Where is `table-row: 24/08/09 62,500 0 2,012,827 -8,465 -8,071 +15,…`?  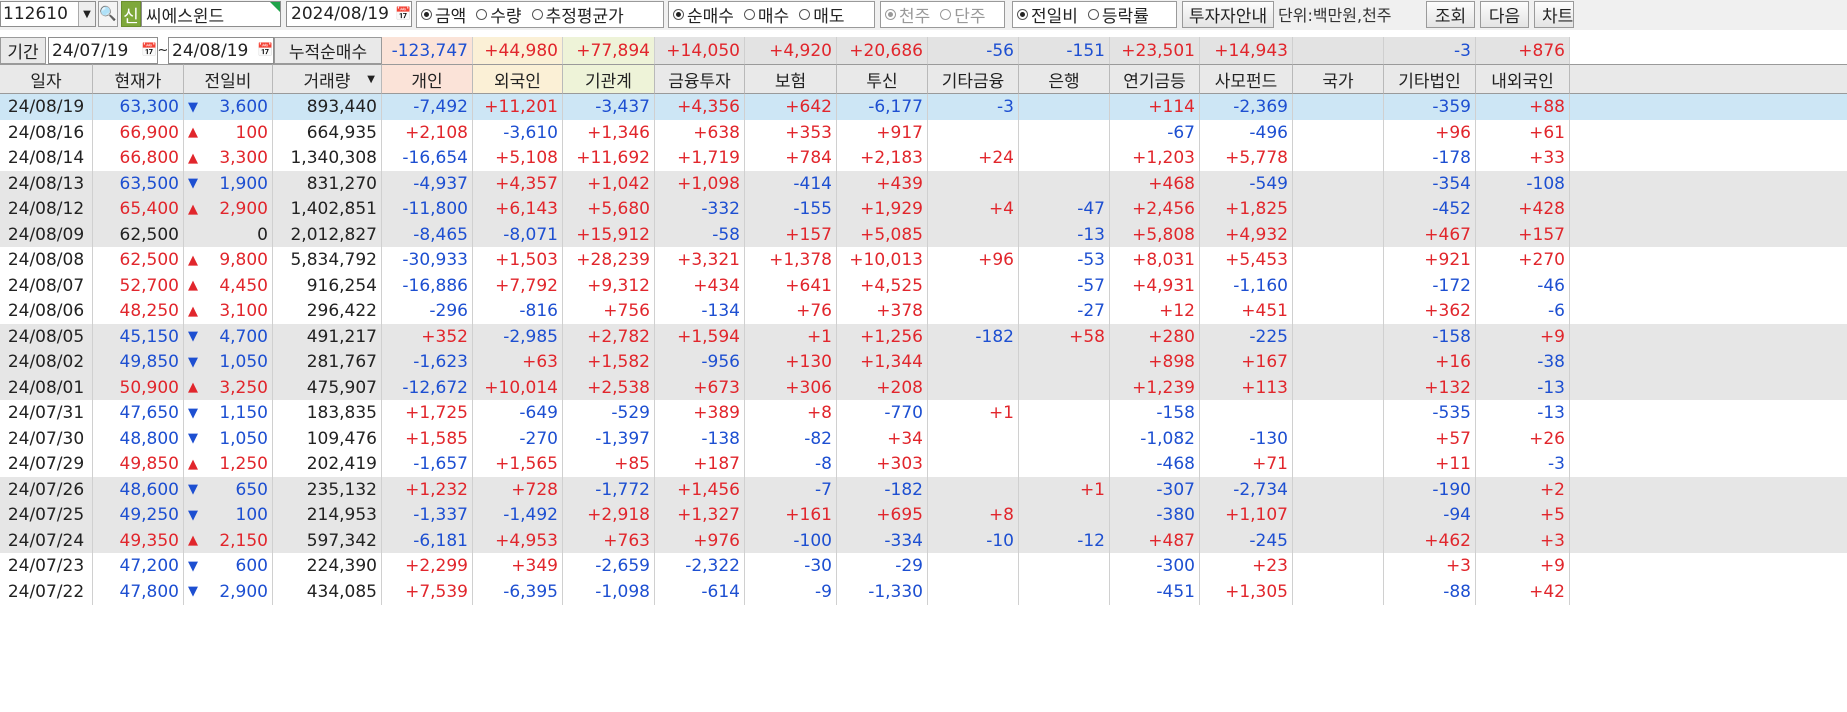 table-row: 24/08/09 62,500 0 2,012,827 -8,465 -8,071 +15,… is located at coordinates (923, 234).